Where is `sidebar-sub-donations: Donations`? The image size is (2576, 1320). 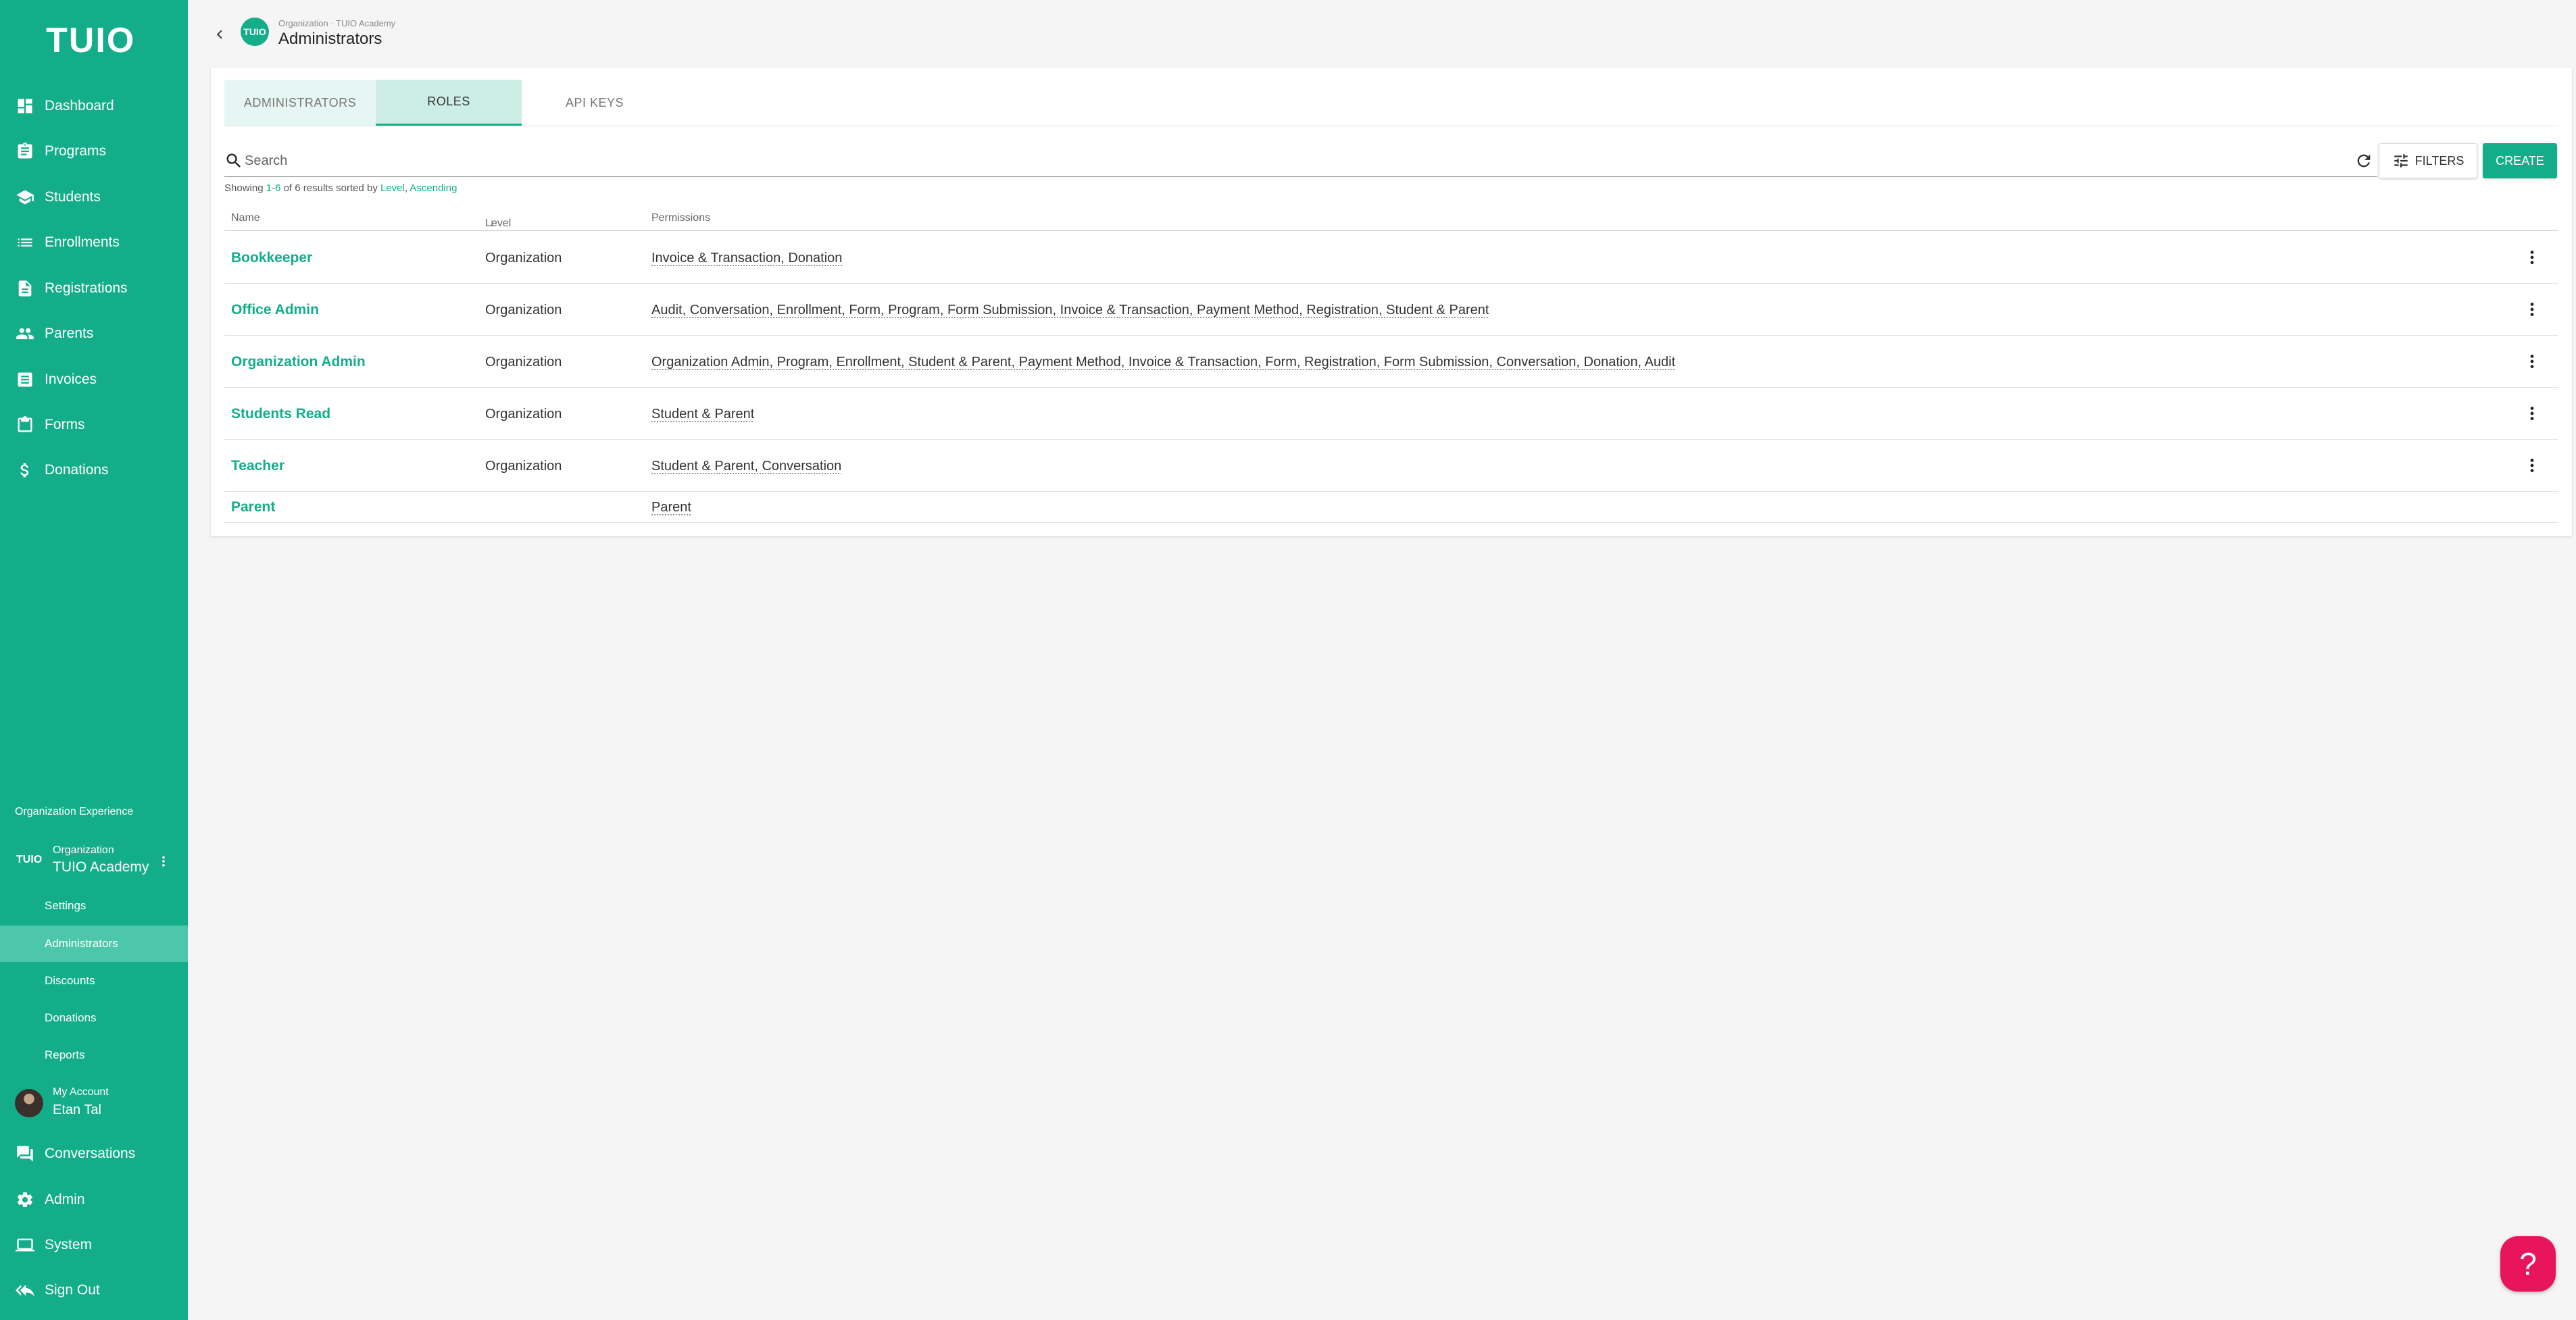 sidebar-sub-donations: Donations is located at coordinates (94, 1018).